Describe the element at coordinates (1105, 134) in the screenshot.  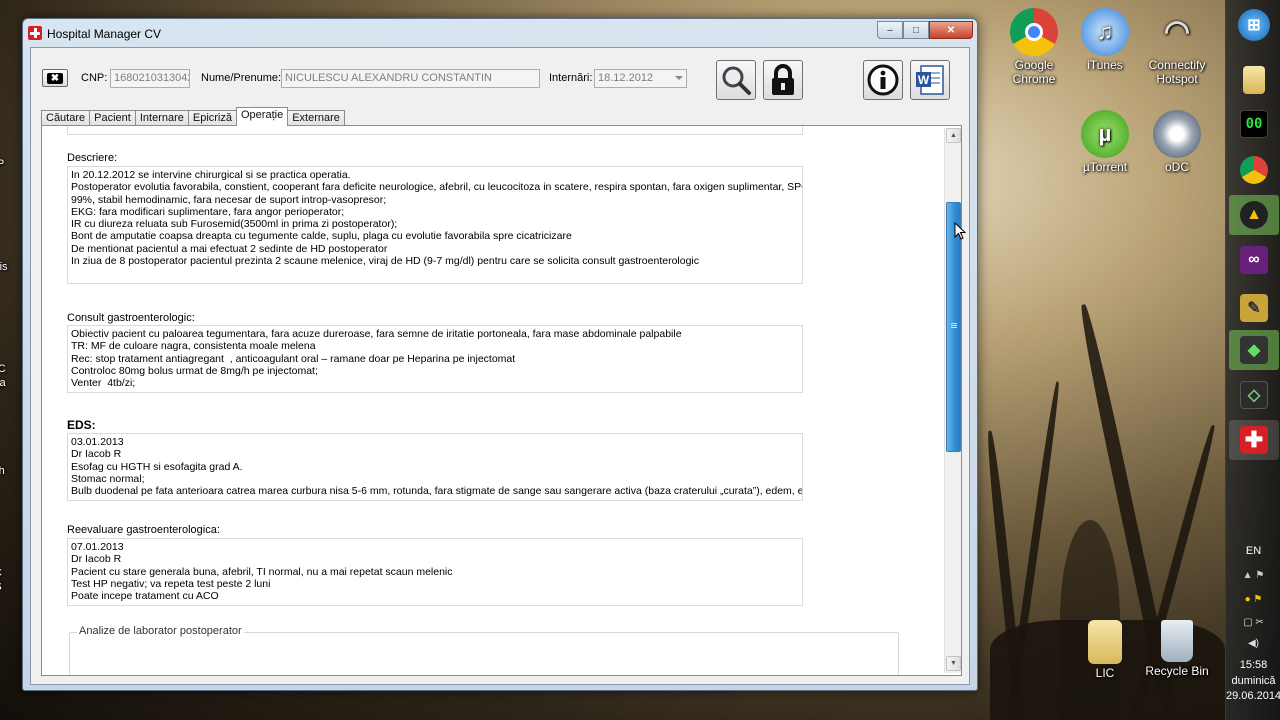
I see `utorrent-icon: µ` at that location.